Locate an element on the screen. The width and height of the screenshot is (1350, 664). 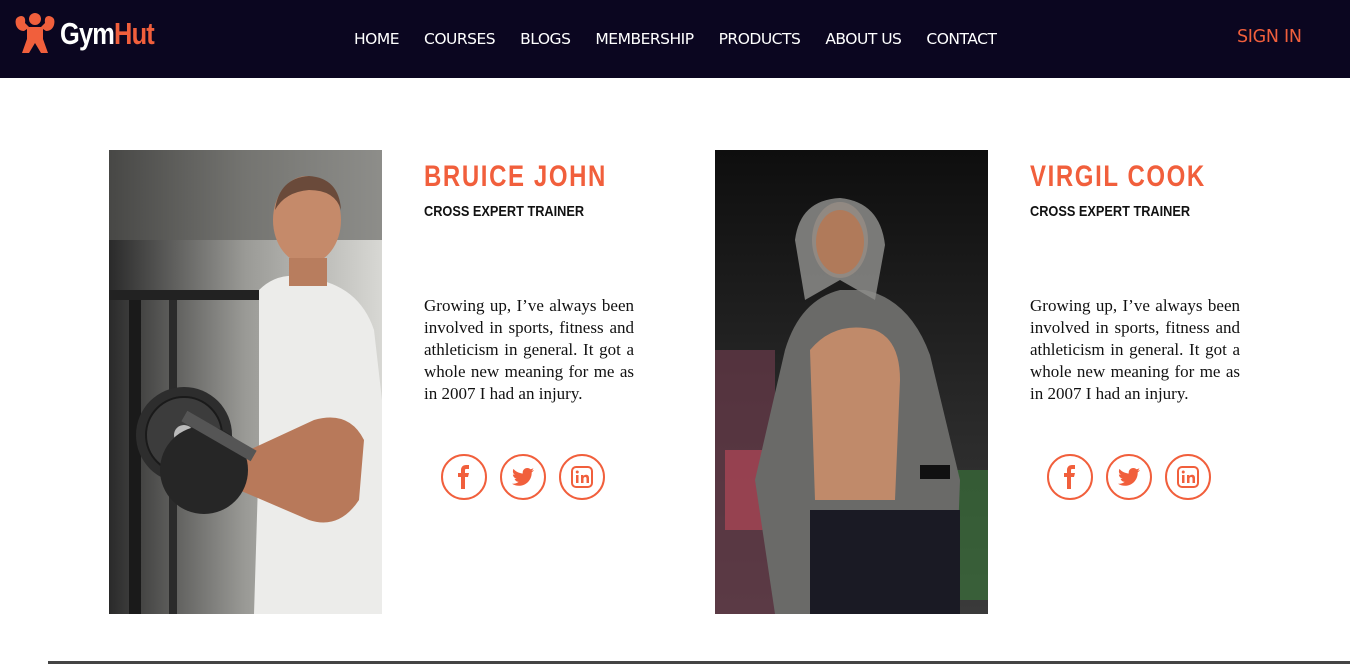
sign-in-link: SIGN IN is located at coordinates (1269, 37).